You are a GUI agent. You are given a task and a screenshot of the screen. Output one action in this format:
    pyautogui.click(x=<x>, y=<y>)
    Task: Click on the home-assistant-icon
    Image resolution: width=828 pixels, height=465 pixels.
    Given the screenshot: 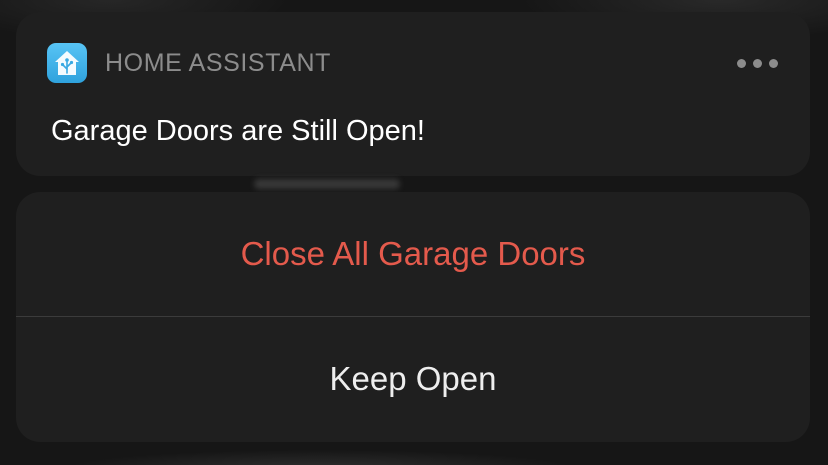 What is the action you would take?
    pyautogui.click(x=67, y=63)
    